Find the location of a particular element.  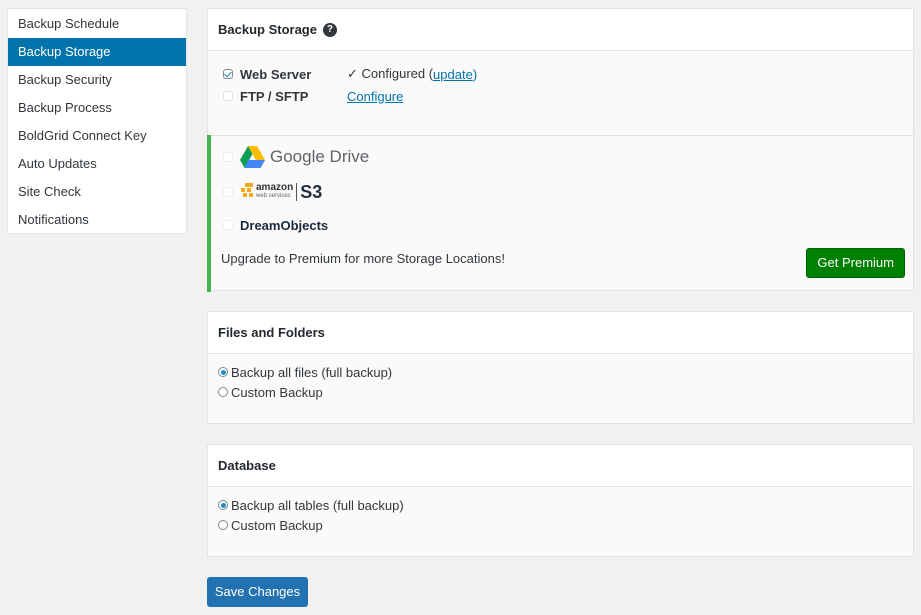

web-server-label: Web Server is located at coordinates (276, 74).